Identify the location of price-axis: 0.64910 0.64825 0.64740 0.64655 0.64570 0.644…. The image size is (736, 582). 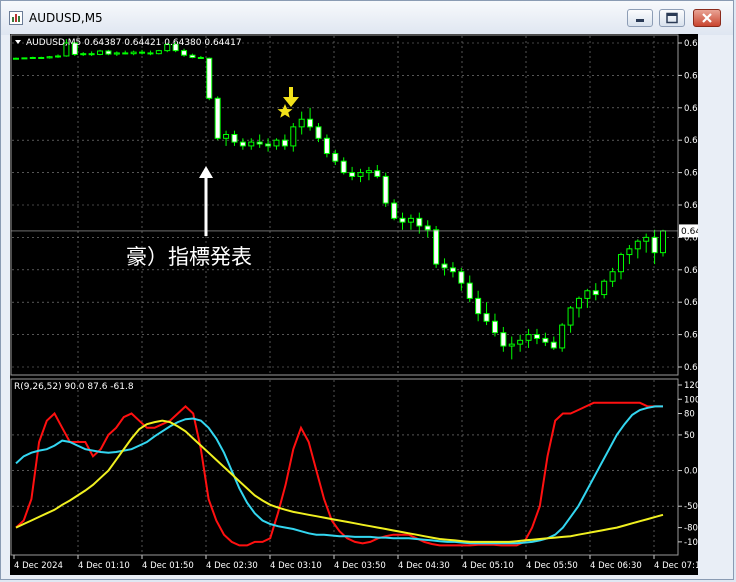
(688, 206).